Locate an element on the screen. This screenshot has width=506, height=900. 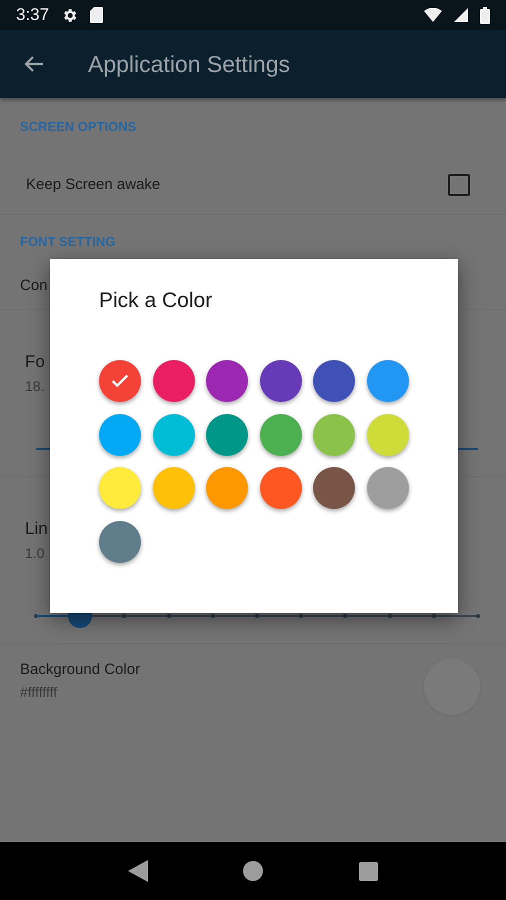
setting-value: 1.0 is located at coordinates (34, 553).